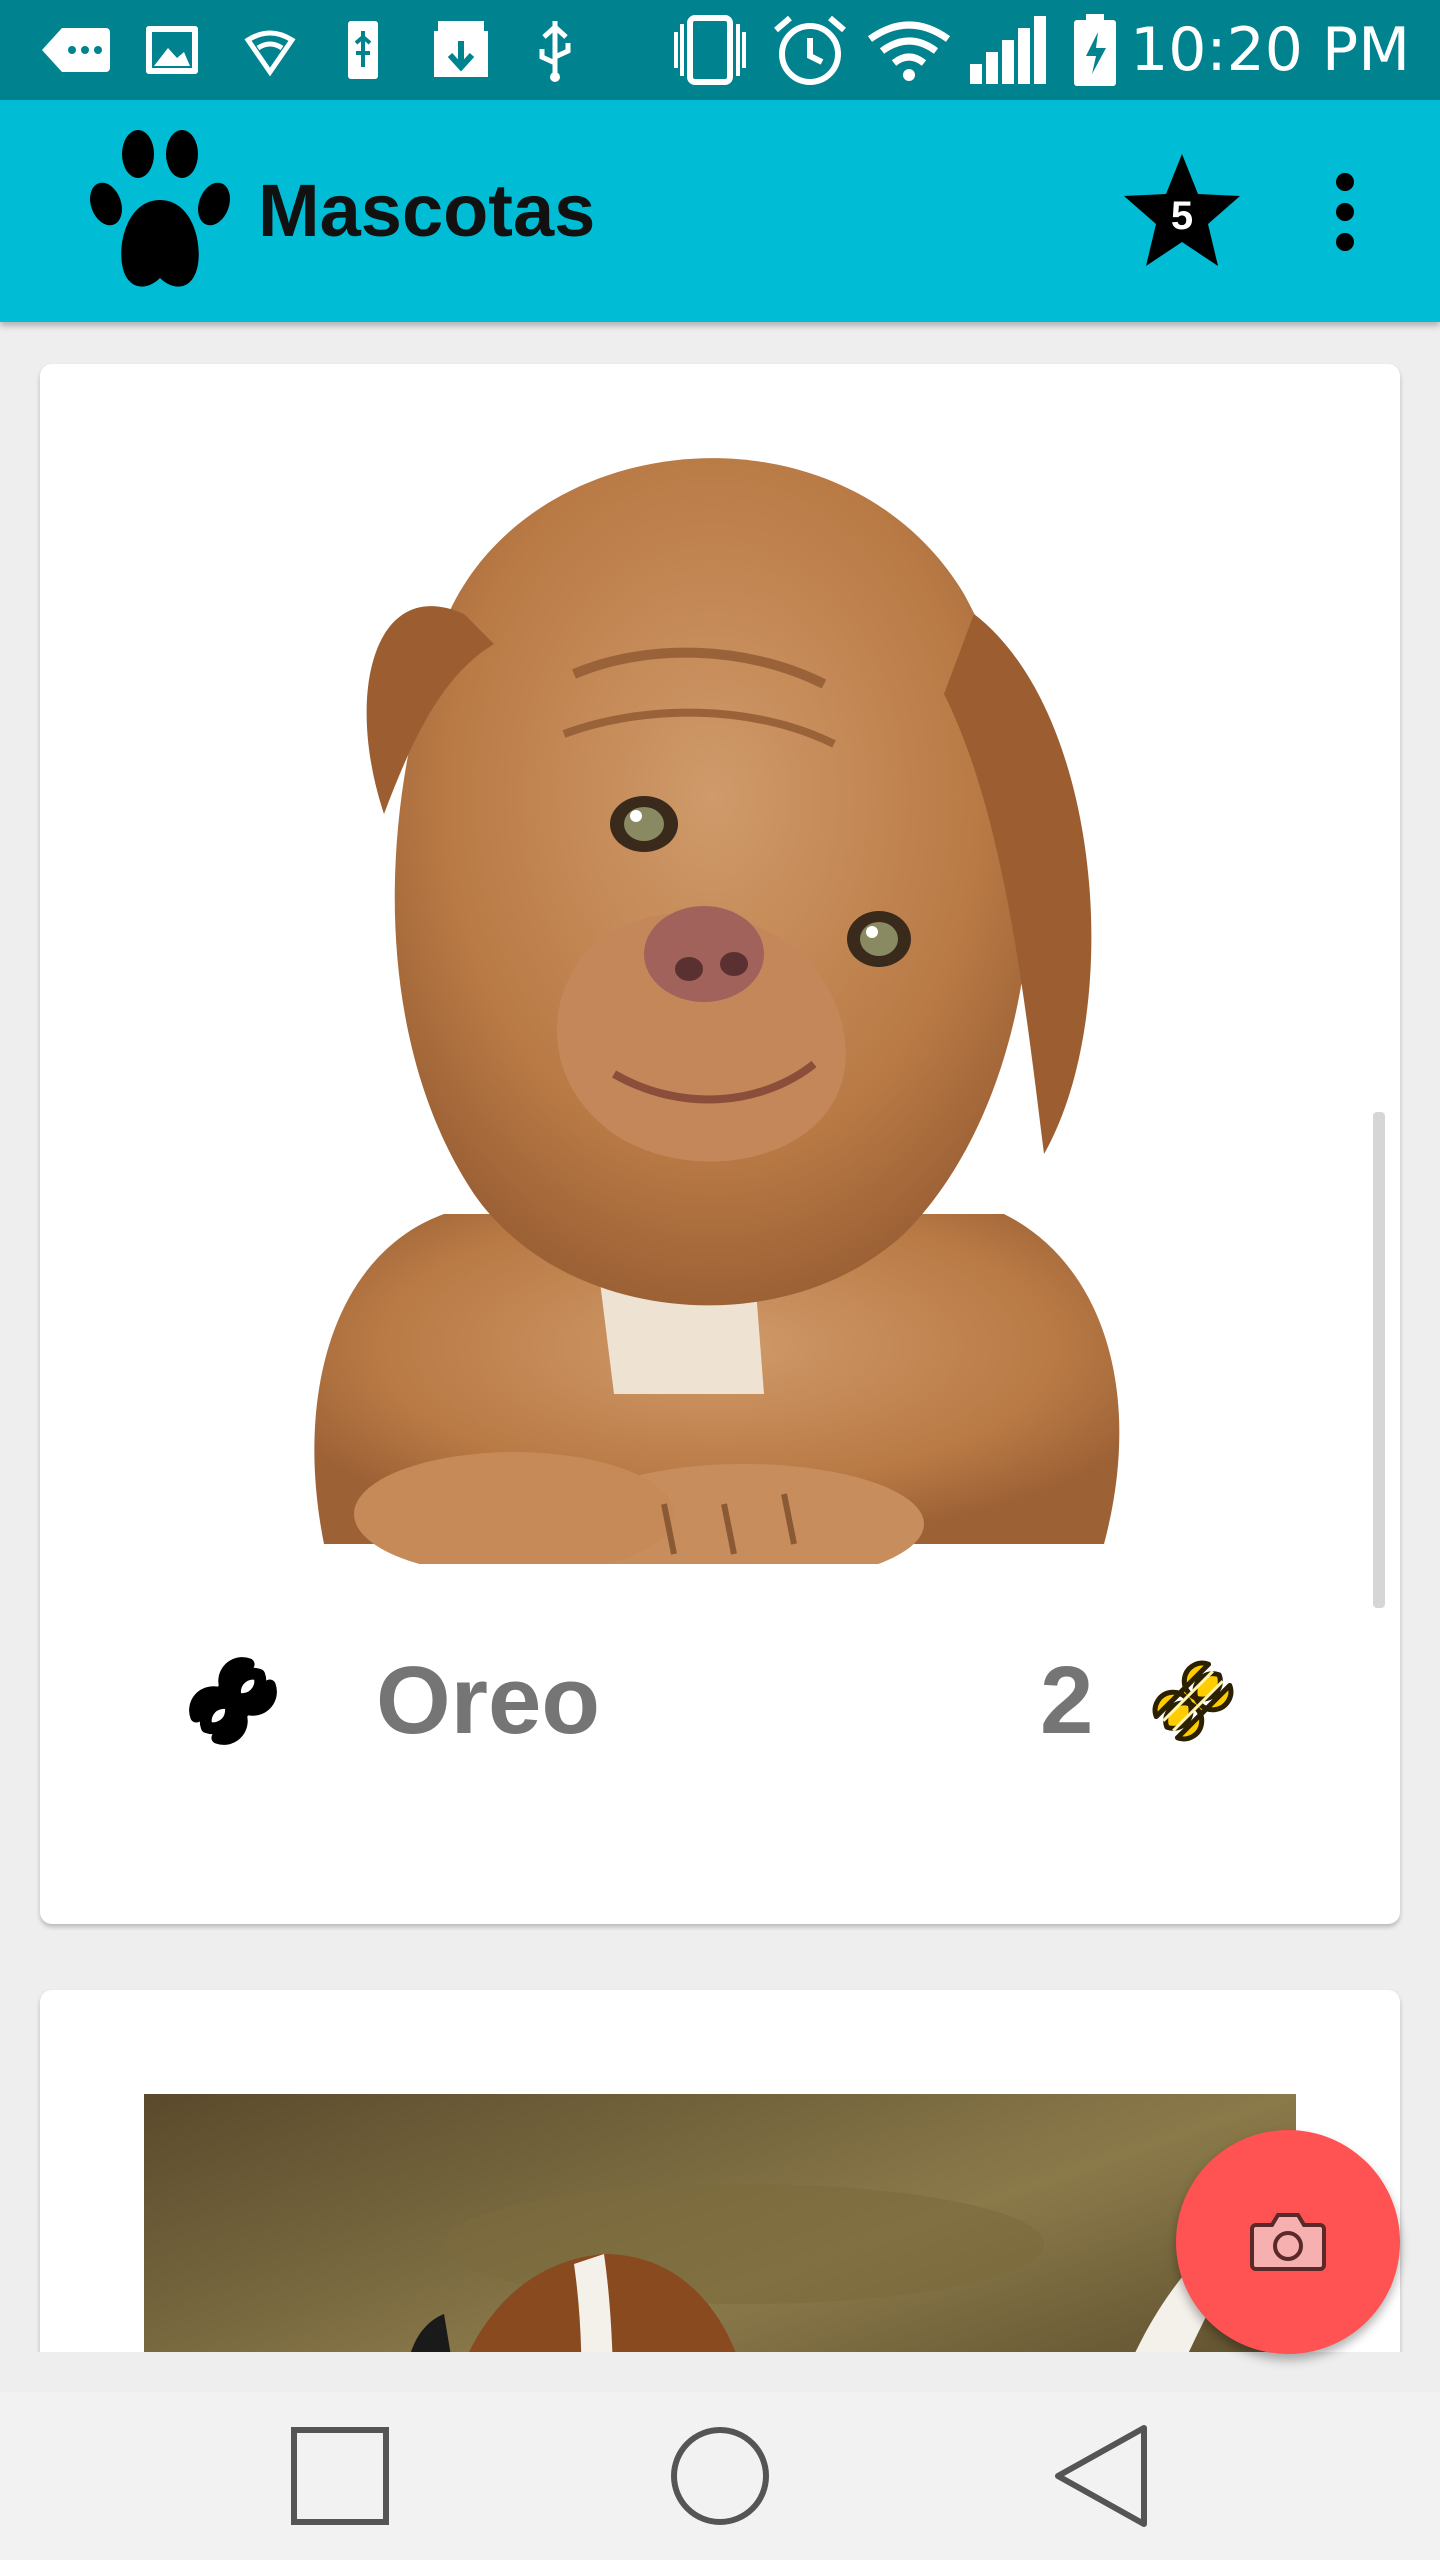 The image size is (1440, 2560). I want to click on pet-name: Oreo, so click(488, 1700).